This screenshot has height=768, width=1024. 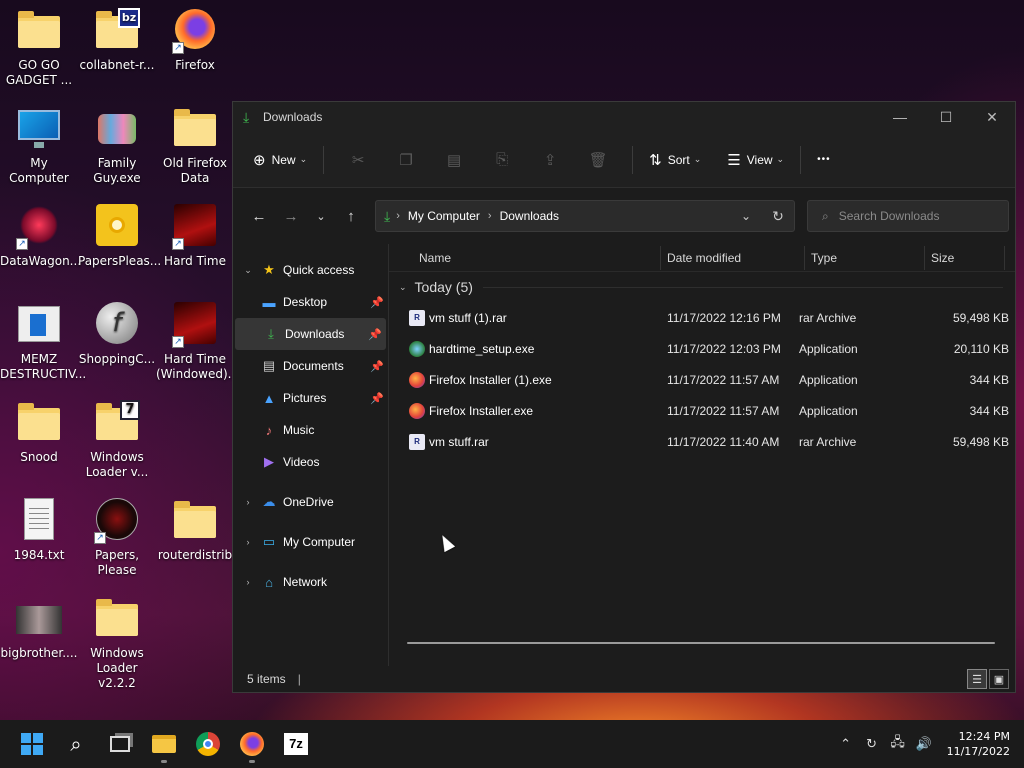 I want to click on view-button: ☰ View ⌄, so click(x=755, y=160).